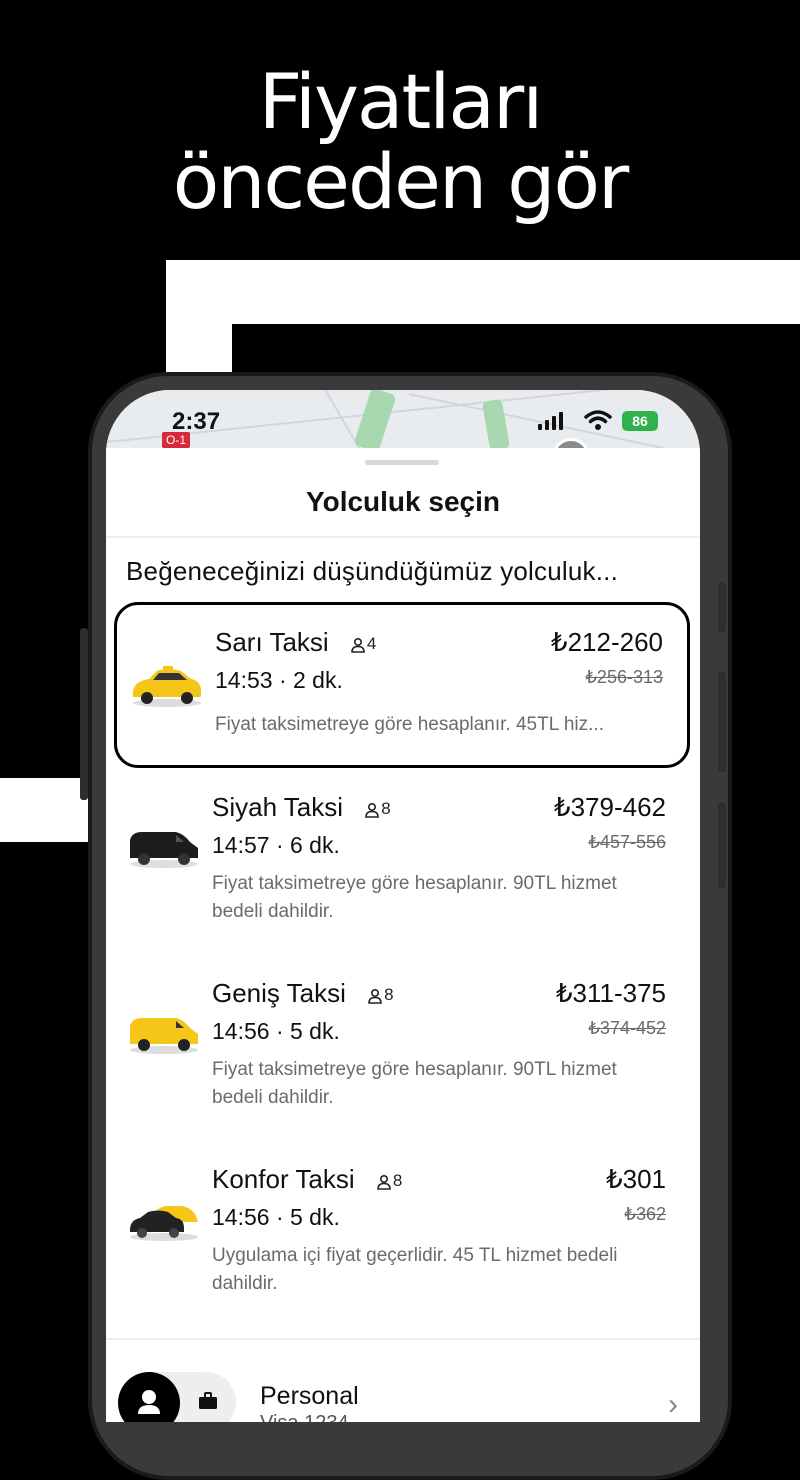 The height and width of the screenshot is (1480, 800). I want to click on wifi-icon, so click(598, 420).